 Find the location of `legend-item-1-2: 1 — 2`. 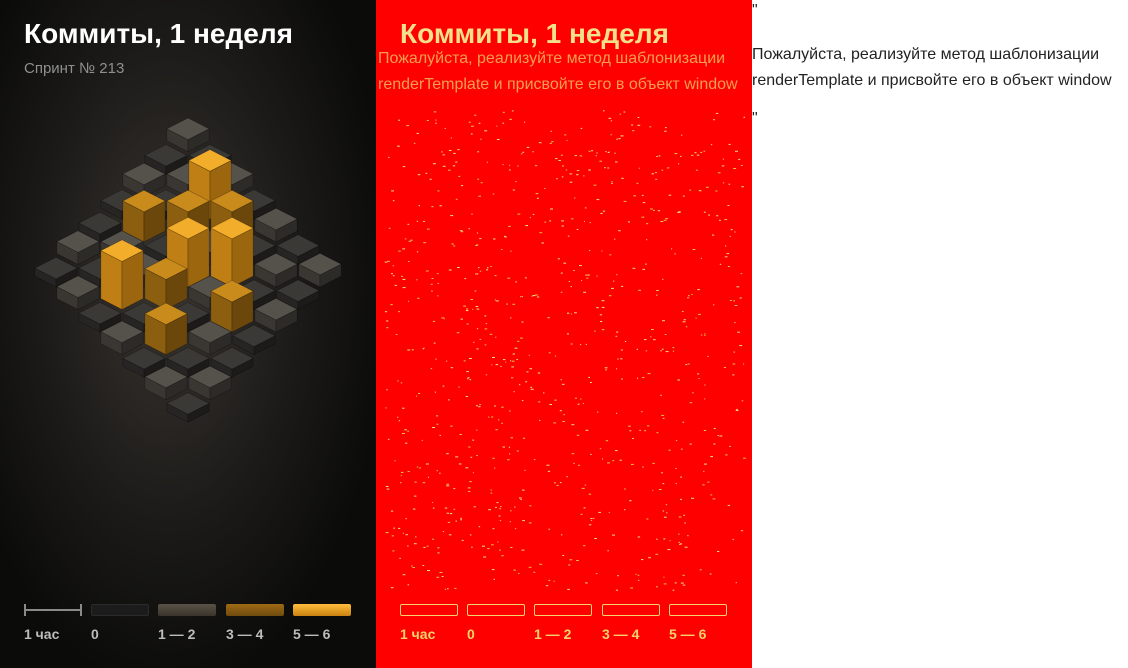

legend-item-1-2: 1 — 2 is located at coordinates (187, 623).